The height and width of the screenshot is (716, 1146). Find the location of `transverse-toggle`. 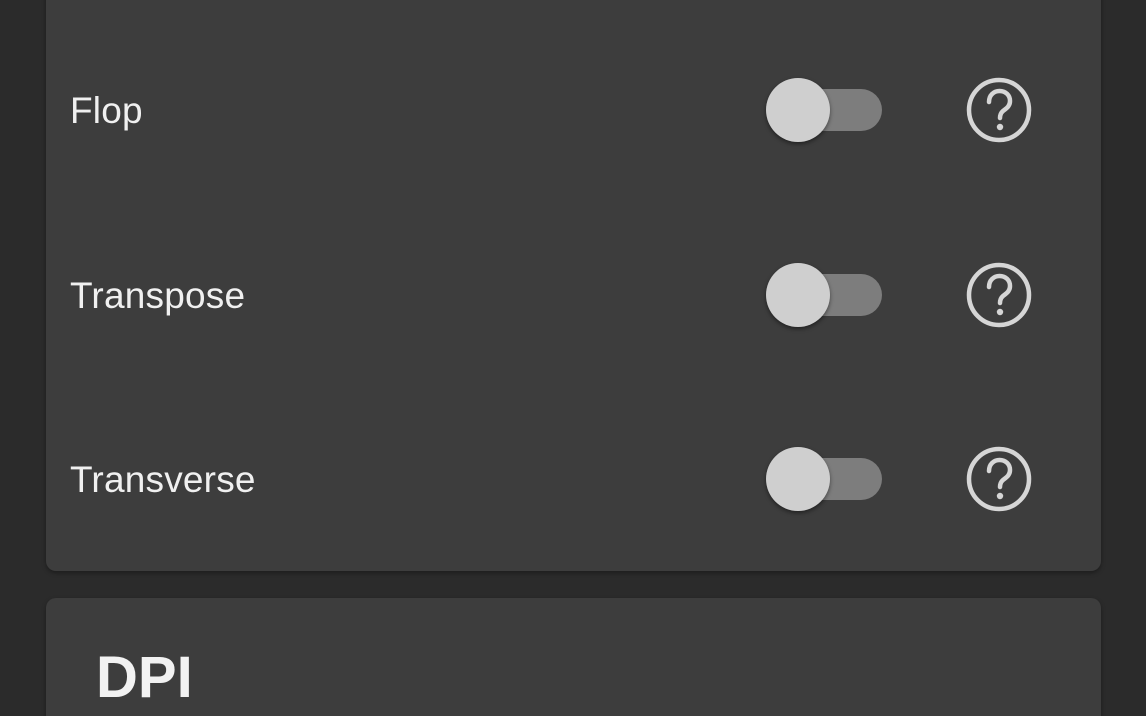

transverse-toggle is located at coordinates (826, 479).